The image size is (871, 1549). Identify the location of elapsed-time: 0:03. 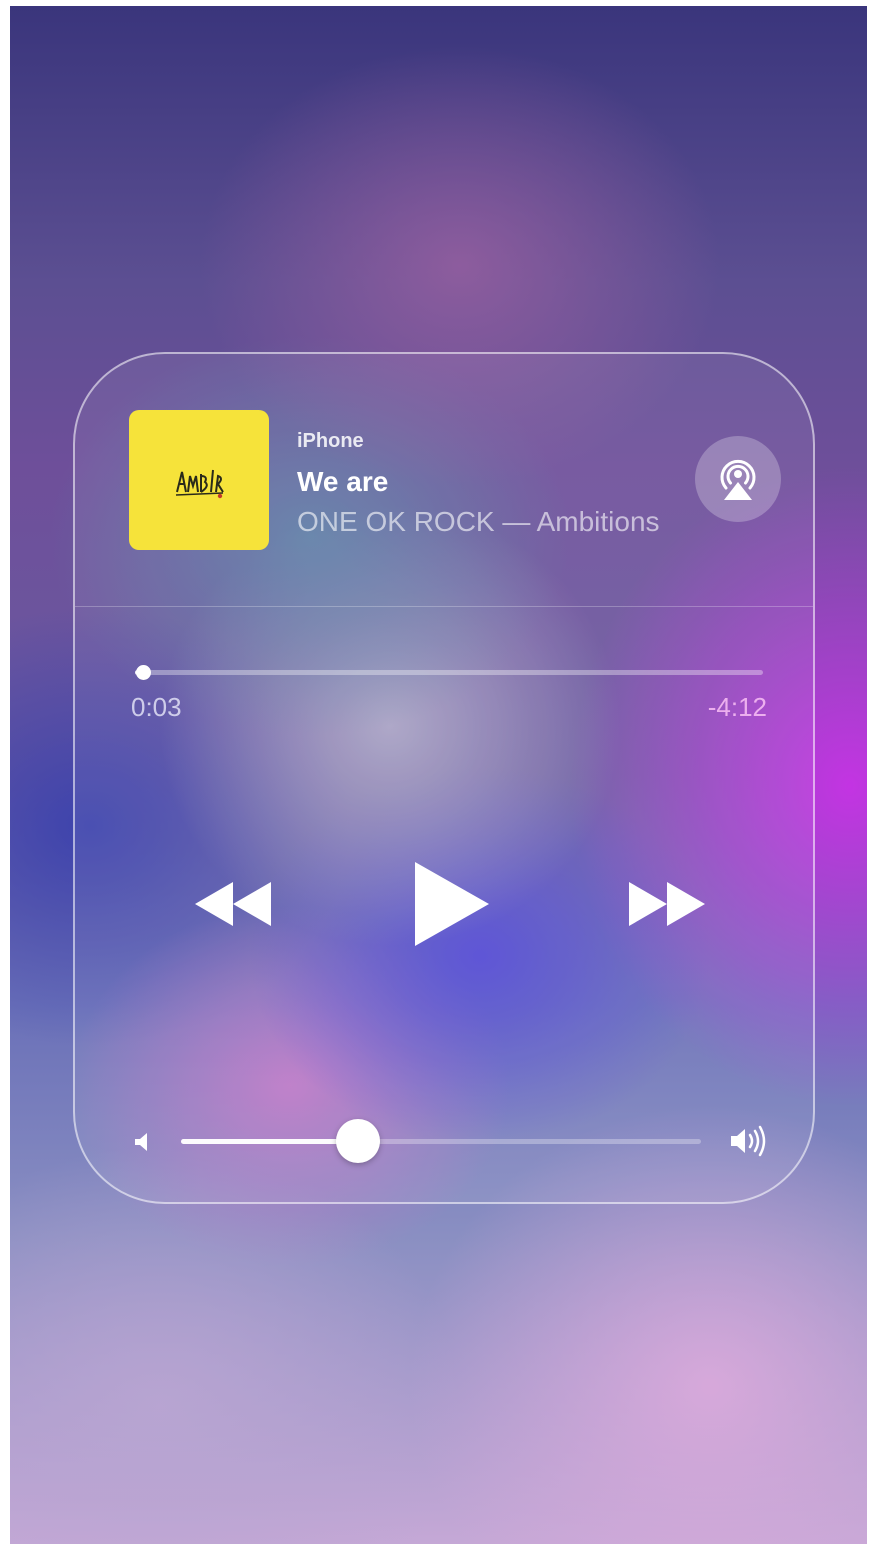
(156, 707).